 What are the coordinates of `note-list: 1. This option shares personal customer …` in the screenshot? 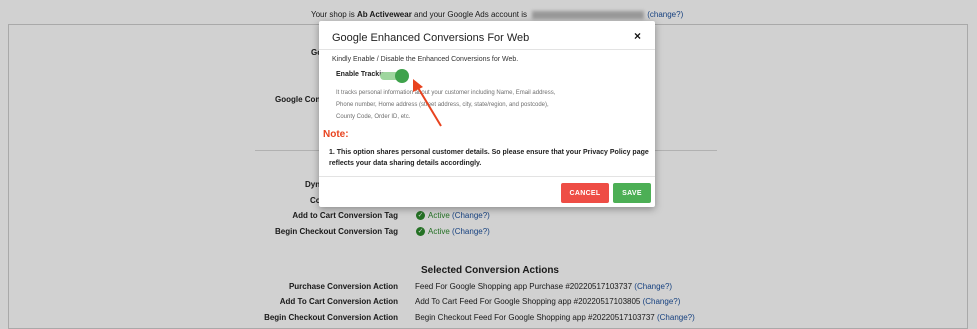 It's located at (489, 158).